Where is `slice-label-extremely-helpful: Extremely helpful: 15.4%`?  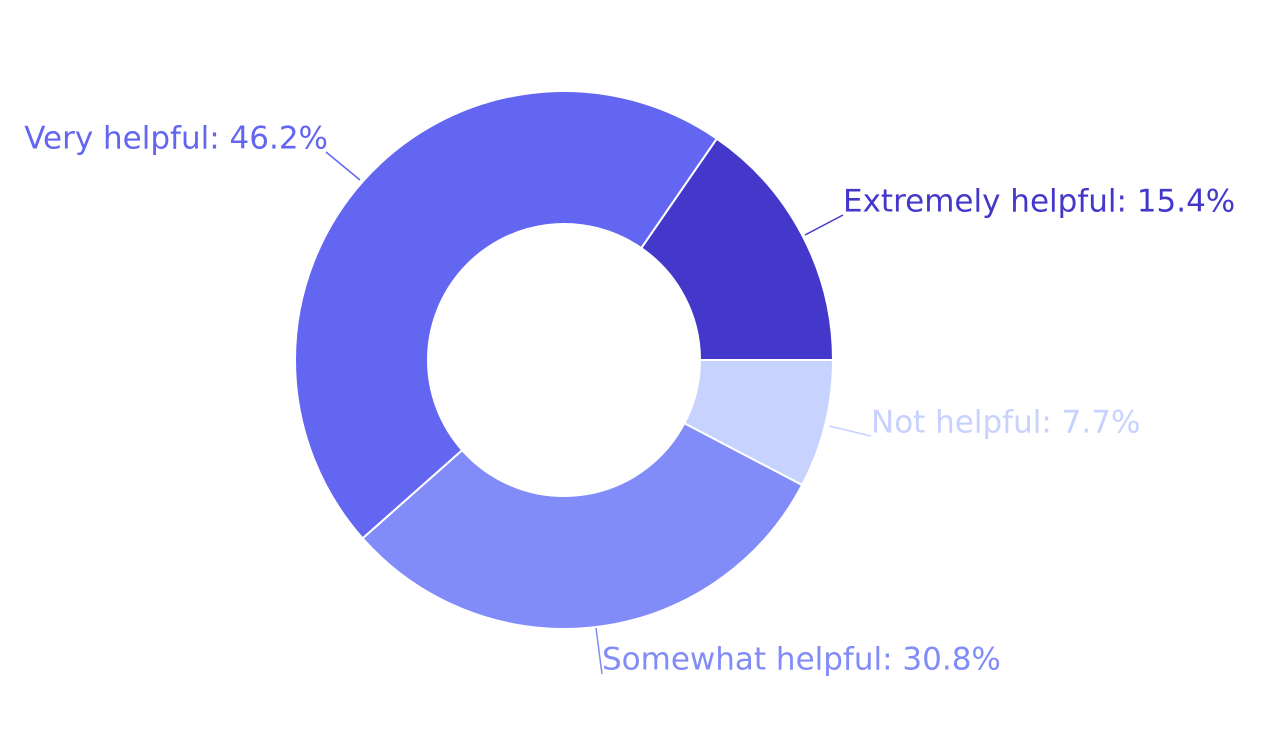 slice-label-extremely-helpful: Extremely helpful: 15.4% is located at coordinates (1039, 202).